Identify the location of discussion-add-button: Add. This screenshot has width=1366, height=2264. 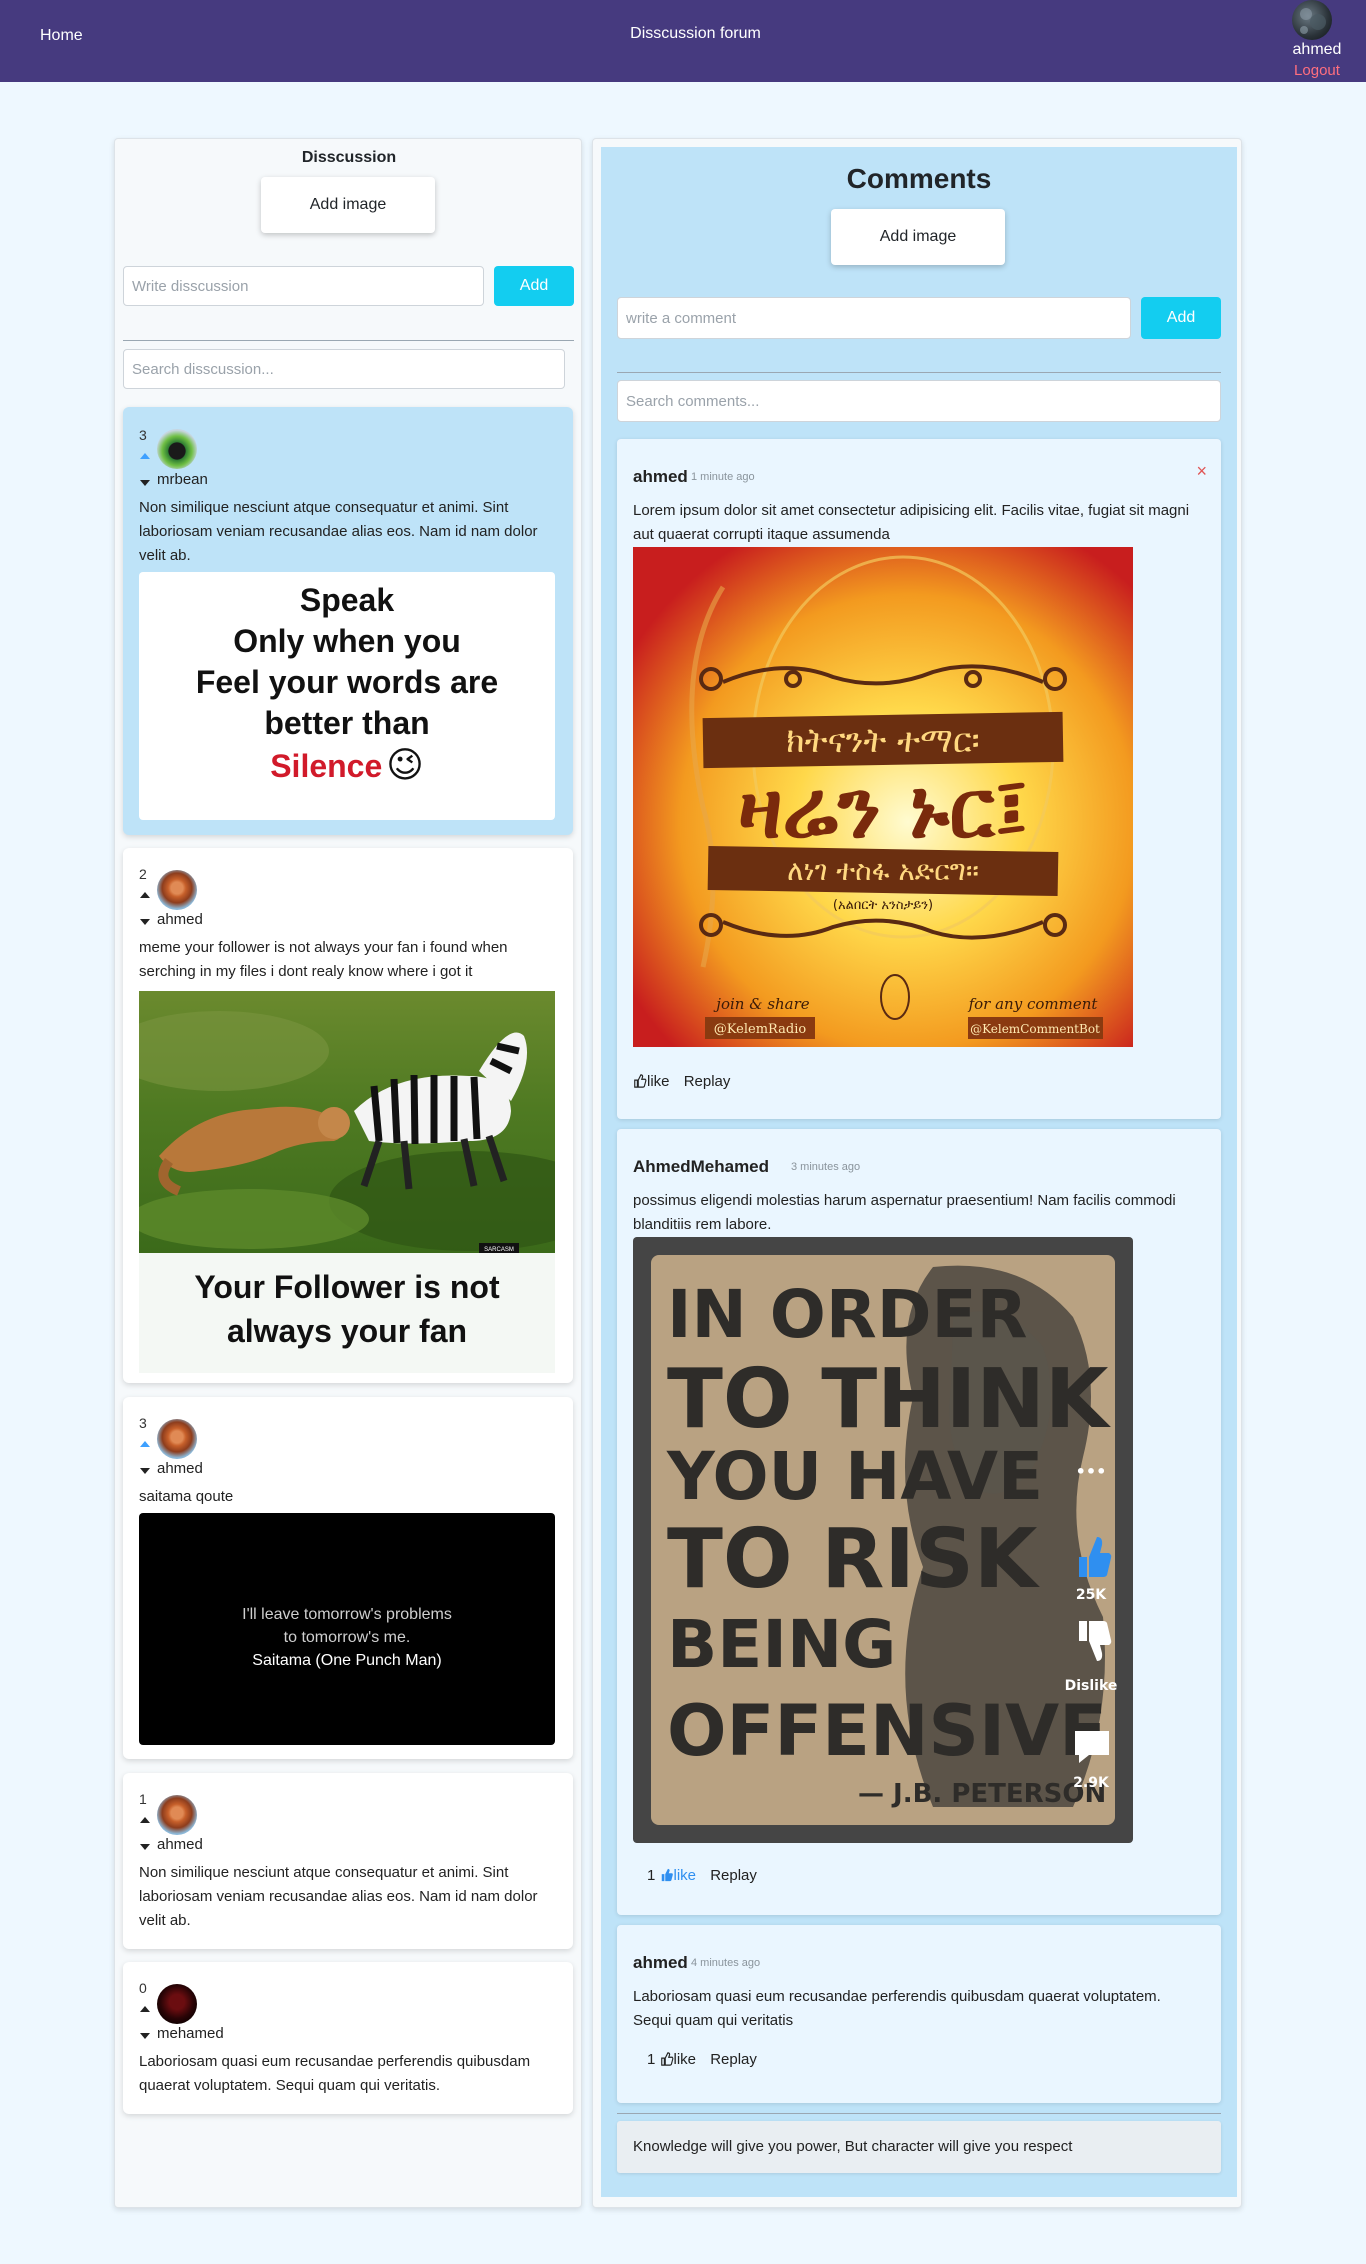
(534, 286).